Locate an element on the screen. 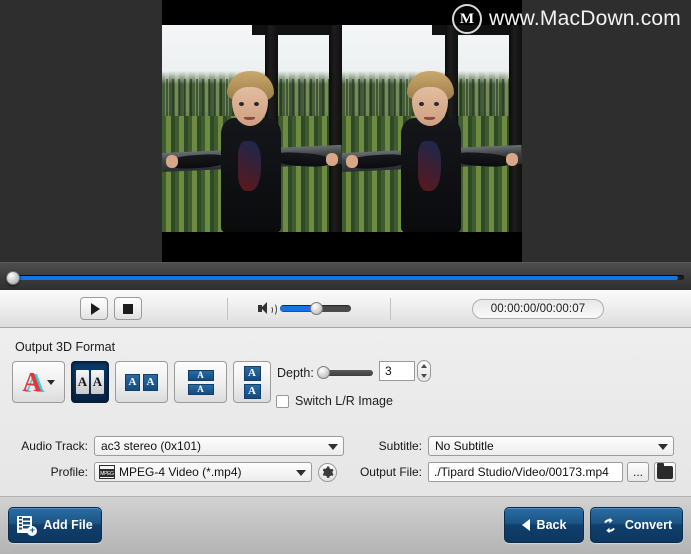  side-by-side-full-icon: AA is located at coordinates (90, 382).